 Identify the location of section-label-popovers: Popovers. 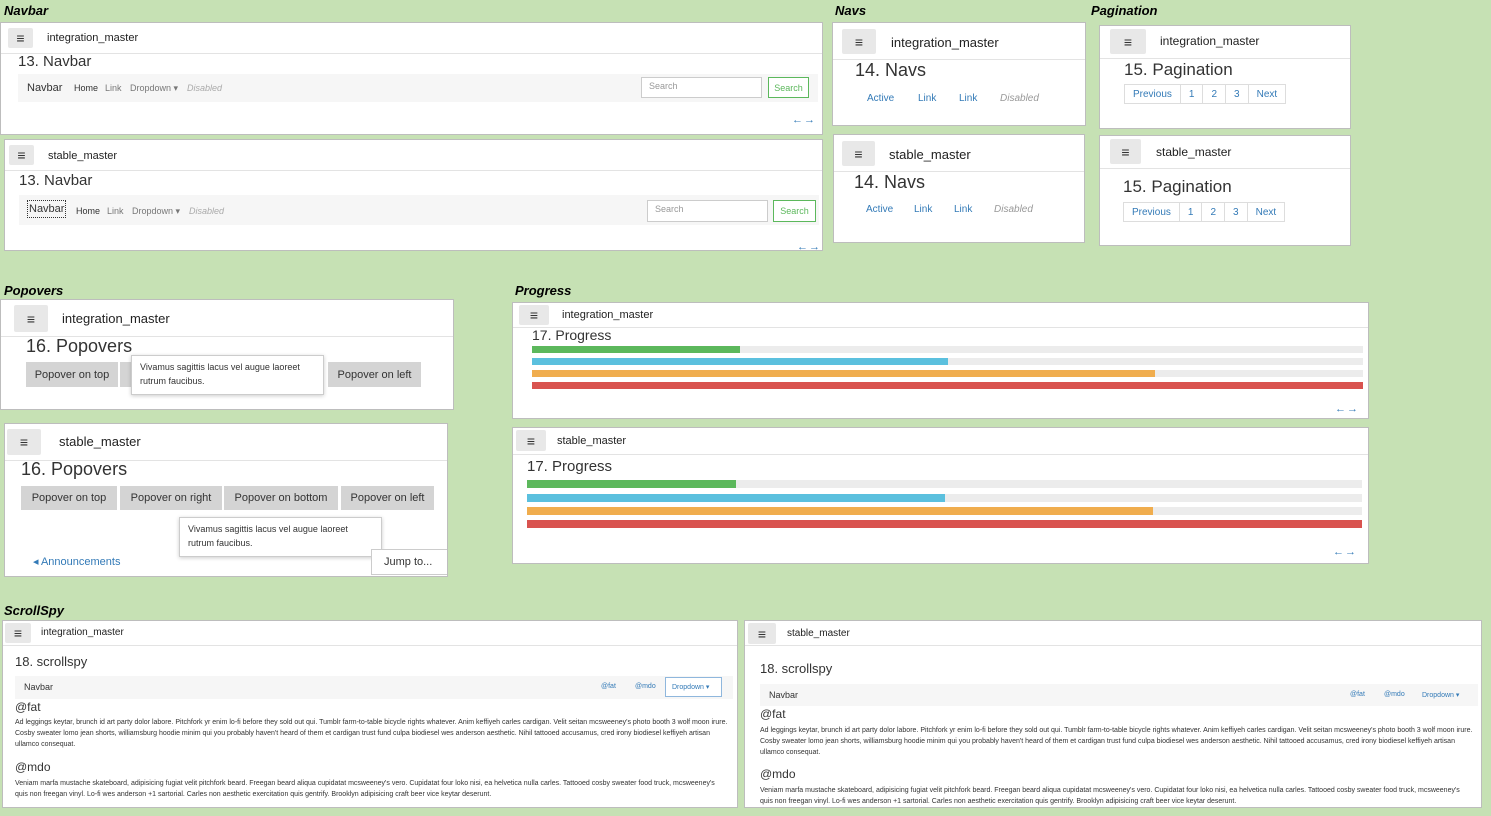
(34, 290).